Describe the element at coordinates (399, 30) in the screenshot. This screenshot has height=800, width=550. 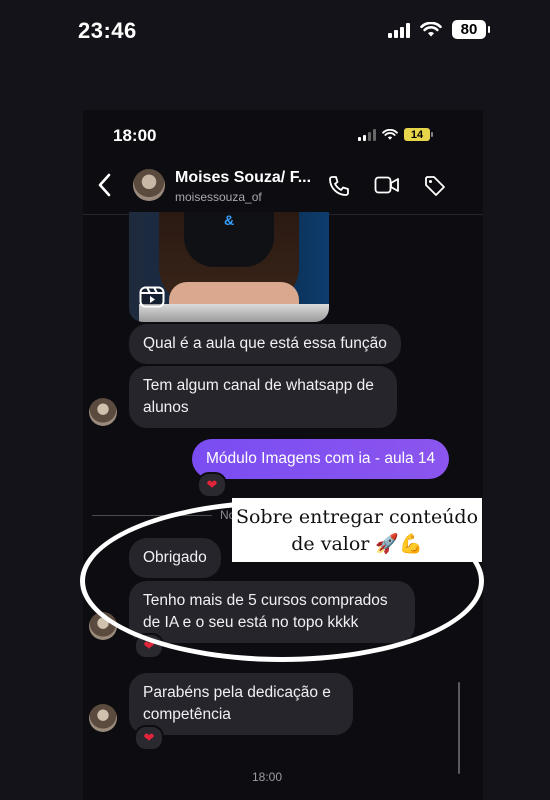
I see `signal-icon` at that location.